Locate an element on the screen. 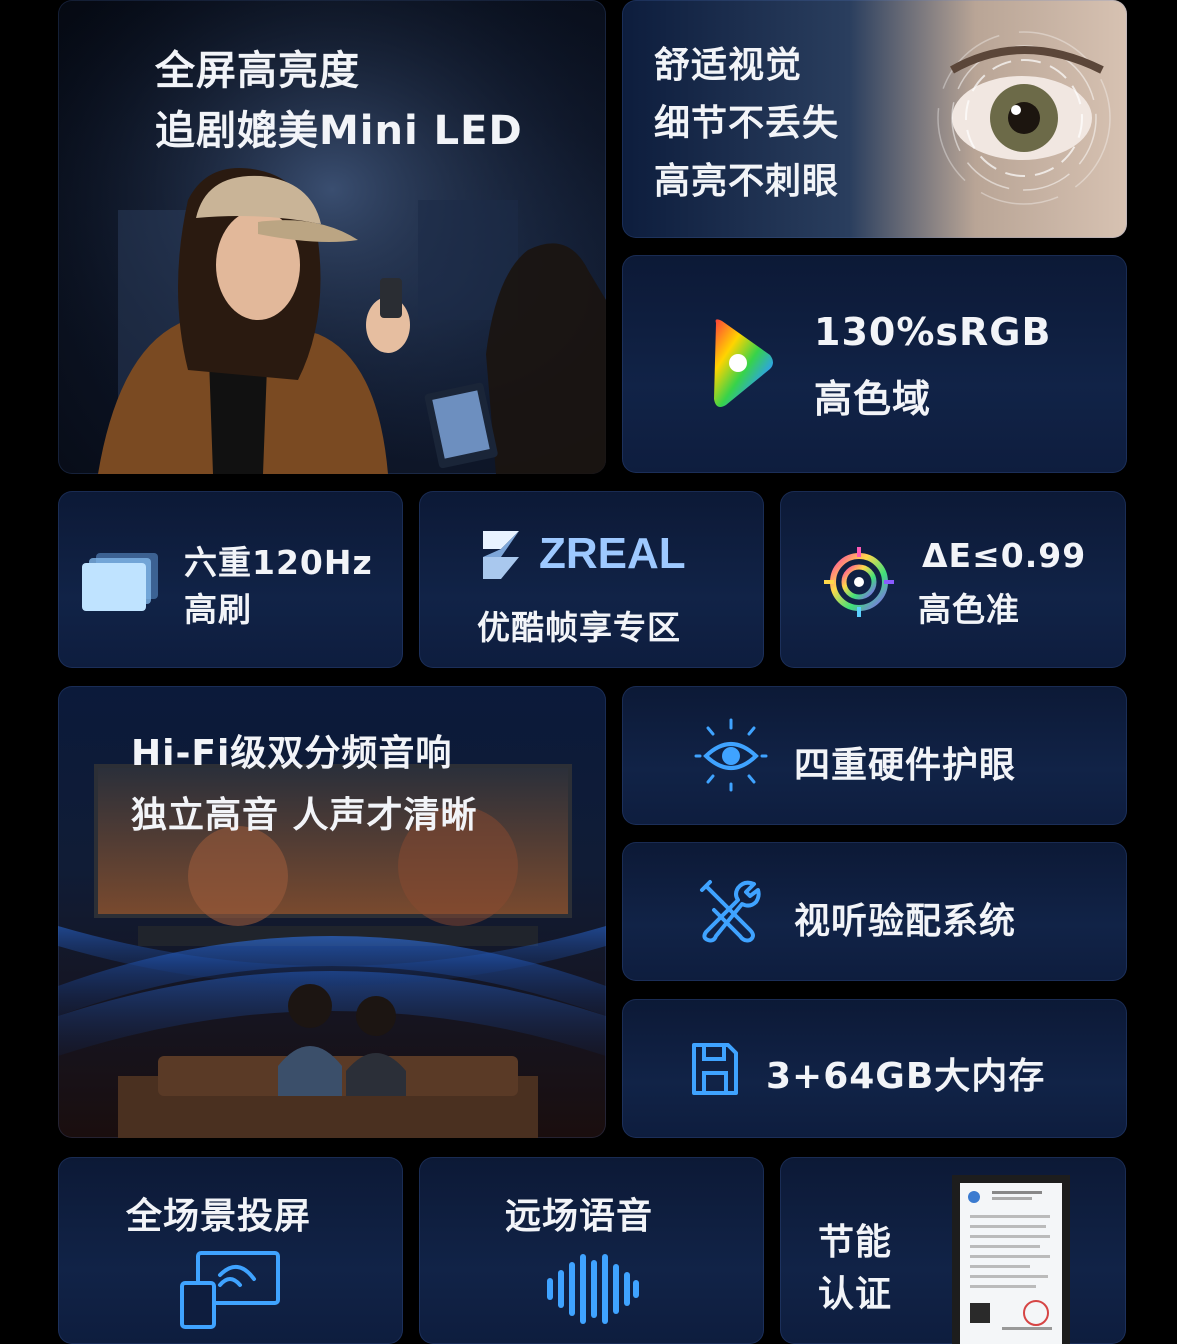 The width and height of the screenshot is (1177, 1344). delta-e-label: 高色准 is located at coordinates (969, 609).